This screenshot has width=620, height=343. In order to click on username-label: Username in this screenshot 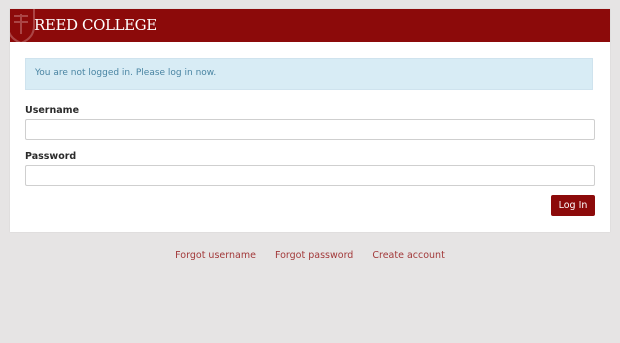, I will do `click(52, 110)`.